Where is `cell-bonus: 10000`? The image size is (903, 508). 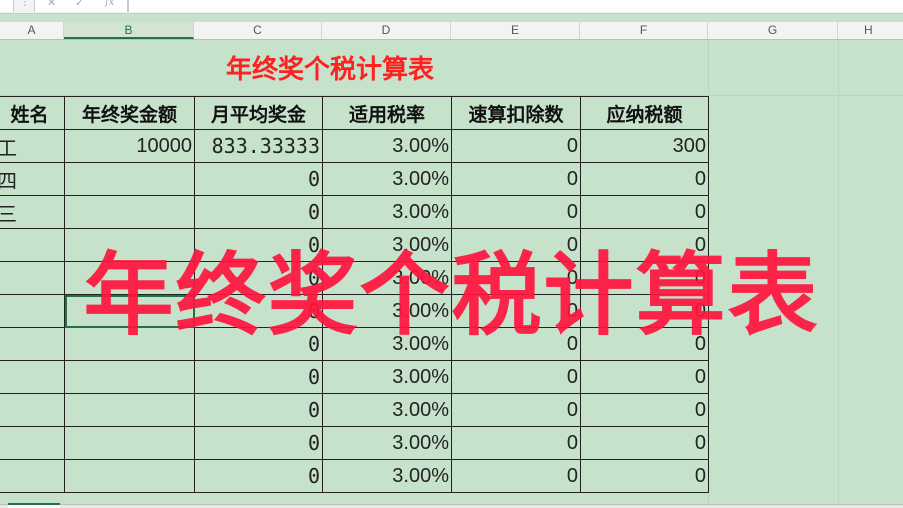 cell-bonus: 10000 is located at coordinates (129, 146).